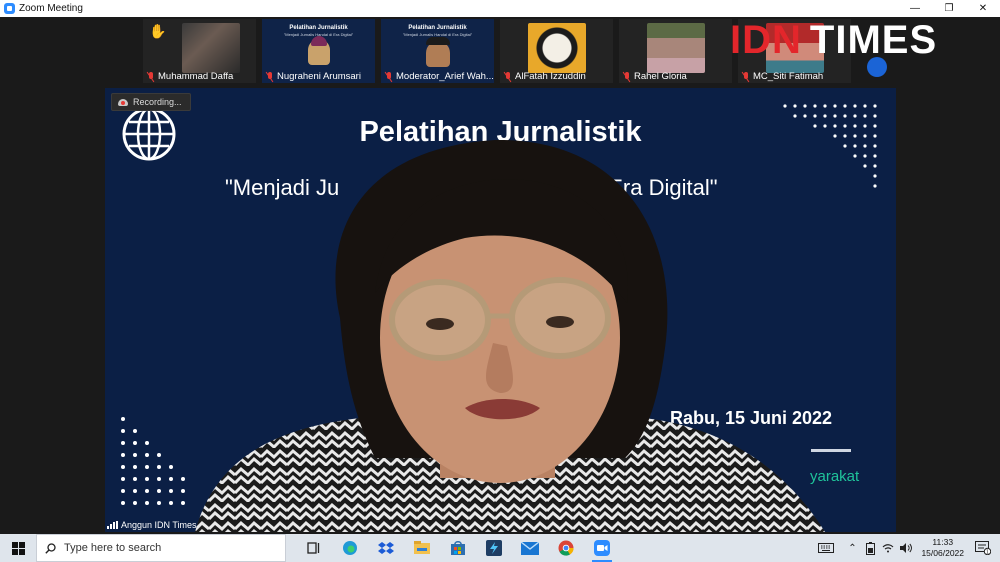 This screenshot has width=1000, height=562. I want to click on dropbox-app, so click(386, 548).